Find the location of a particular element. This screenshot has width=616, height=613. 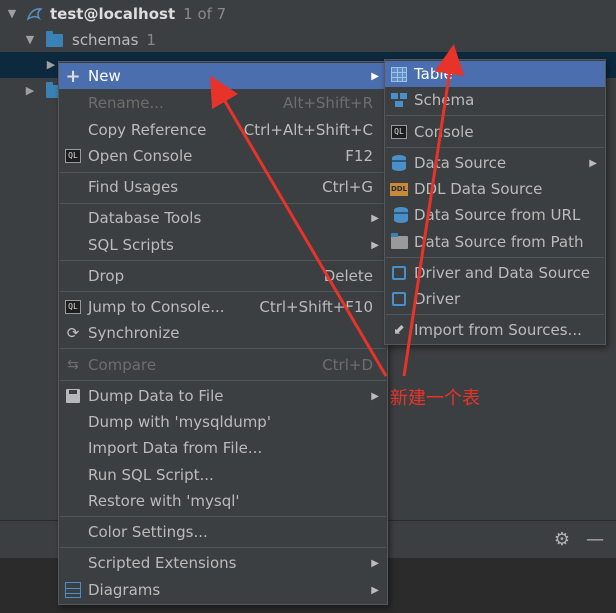

annotation-arrow-to-new is located at coordinates (298, 226).